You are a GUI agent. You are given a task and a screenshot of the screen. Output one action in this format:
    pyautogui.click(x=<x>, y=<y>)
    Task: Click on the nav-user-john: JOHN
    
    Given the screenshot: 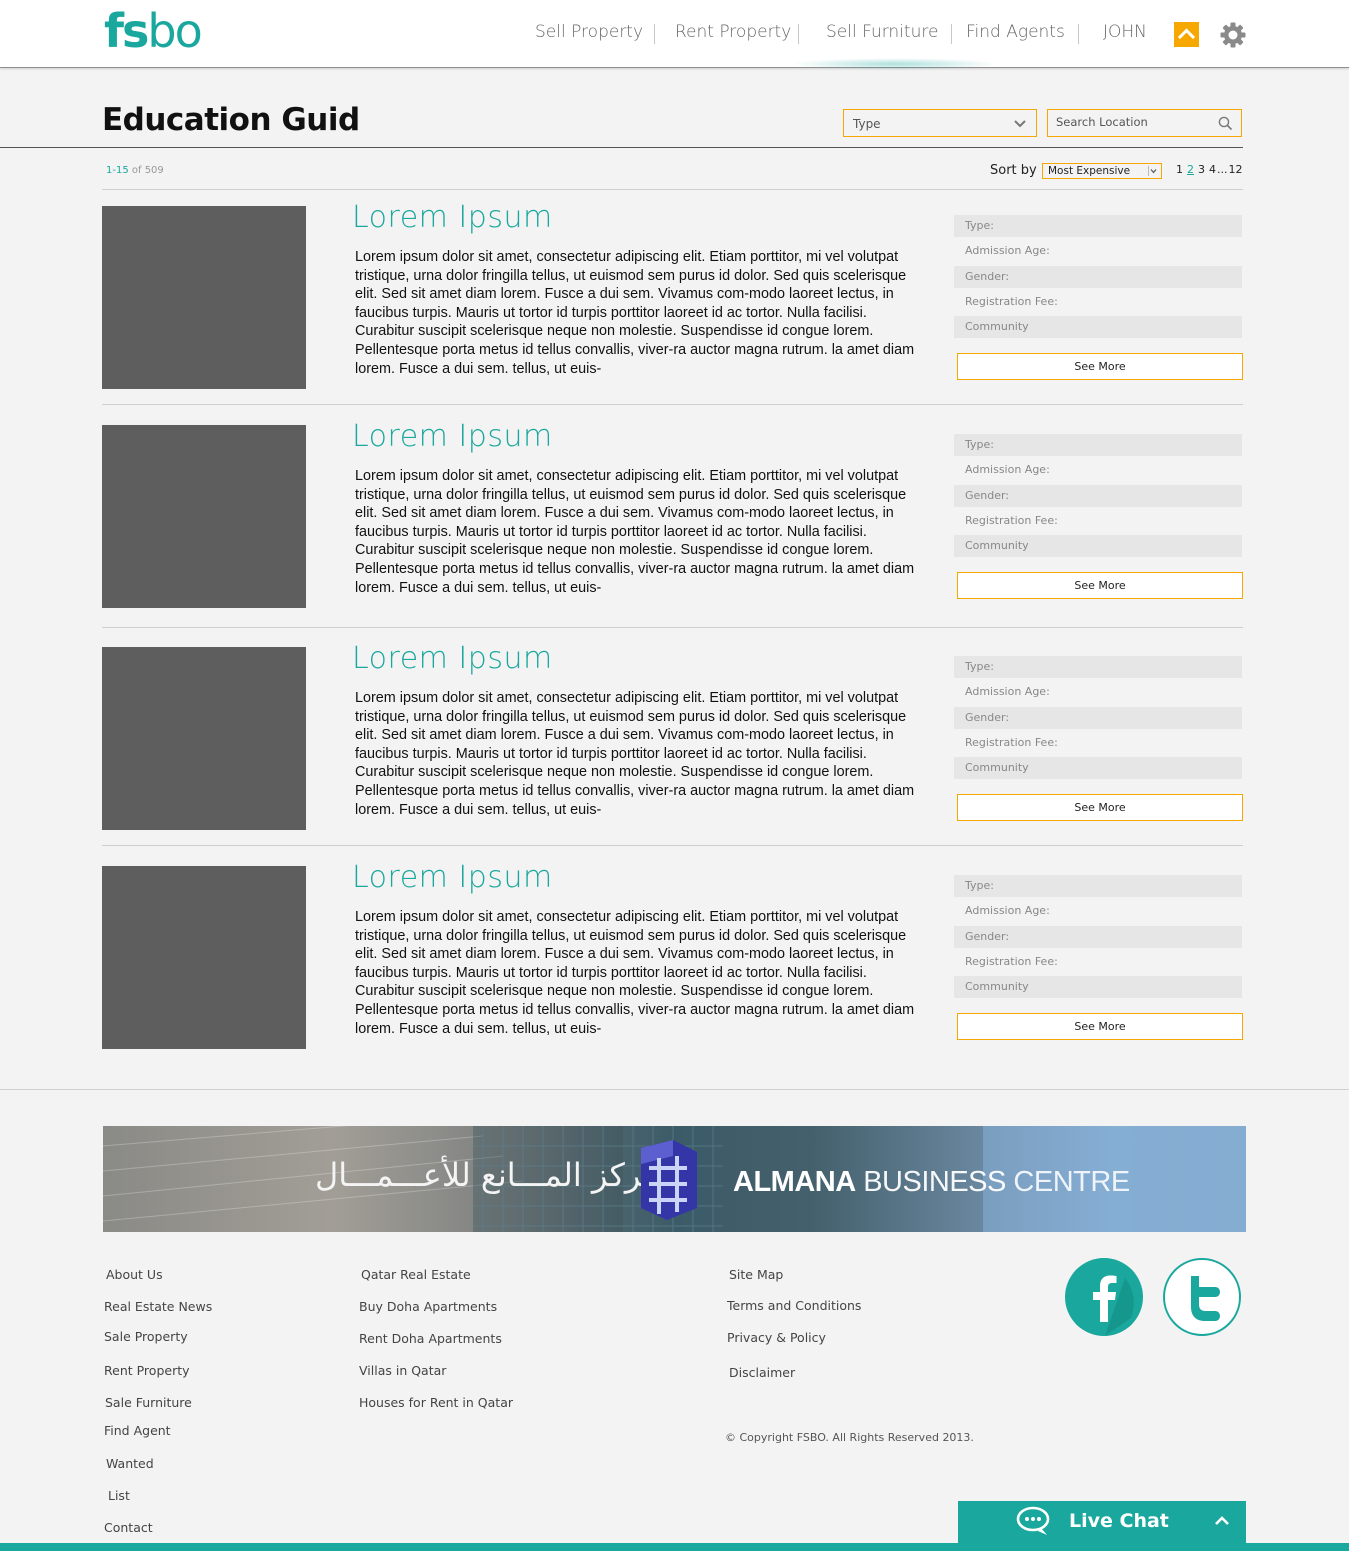 What is the action you would take?
    pyautogui.click(x=1125, y=32)
    